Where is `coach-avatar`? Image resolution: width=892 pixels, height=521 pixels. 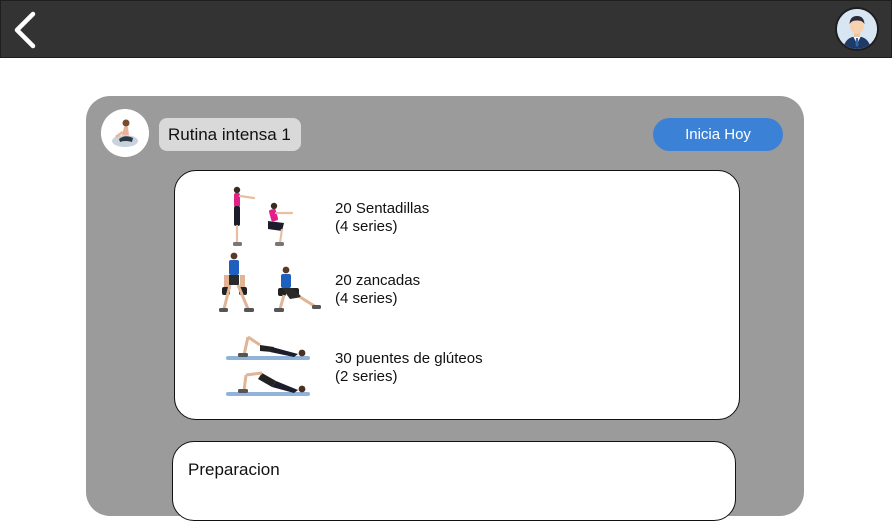
coach-avatar is located at coordinates (125, 133).